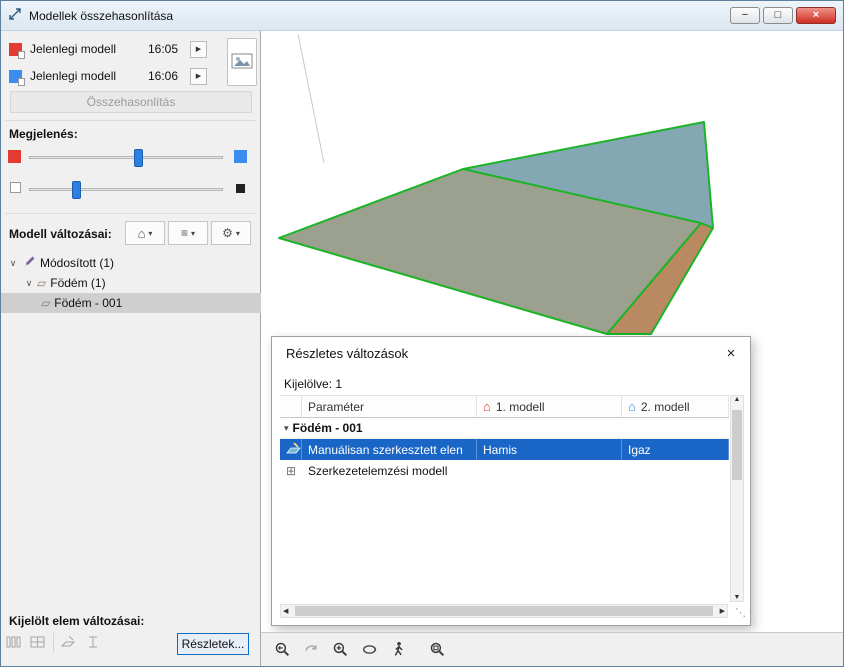  I want to click on titlebar: Modellek összehasonlítása − □ ×, so click(422, 16).